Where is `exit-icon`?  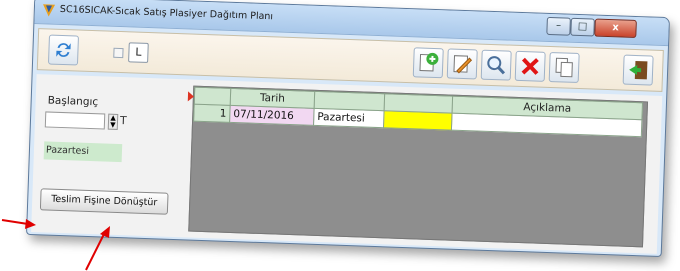
exit-icon is located at coordinates (638, 70).